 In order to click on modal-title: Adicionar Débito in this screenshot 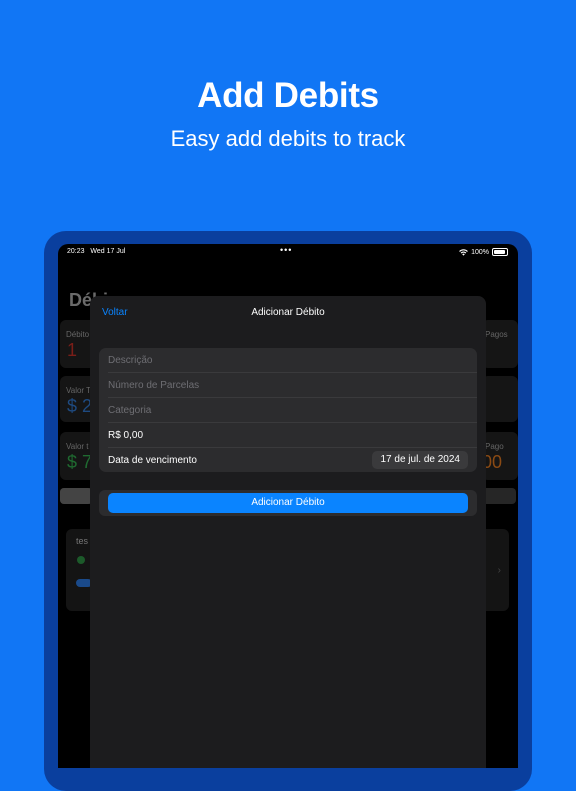, I will do `click(288, 312)`.